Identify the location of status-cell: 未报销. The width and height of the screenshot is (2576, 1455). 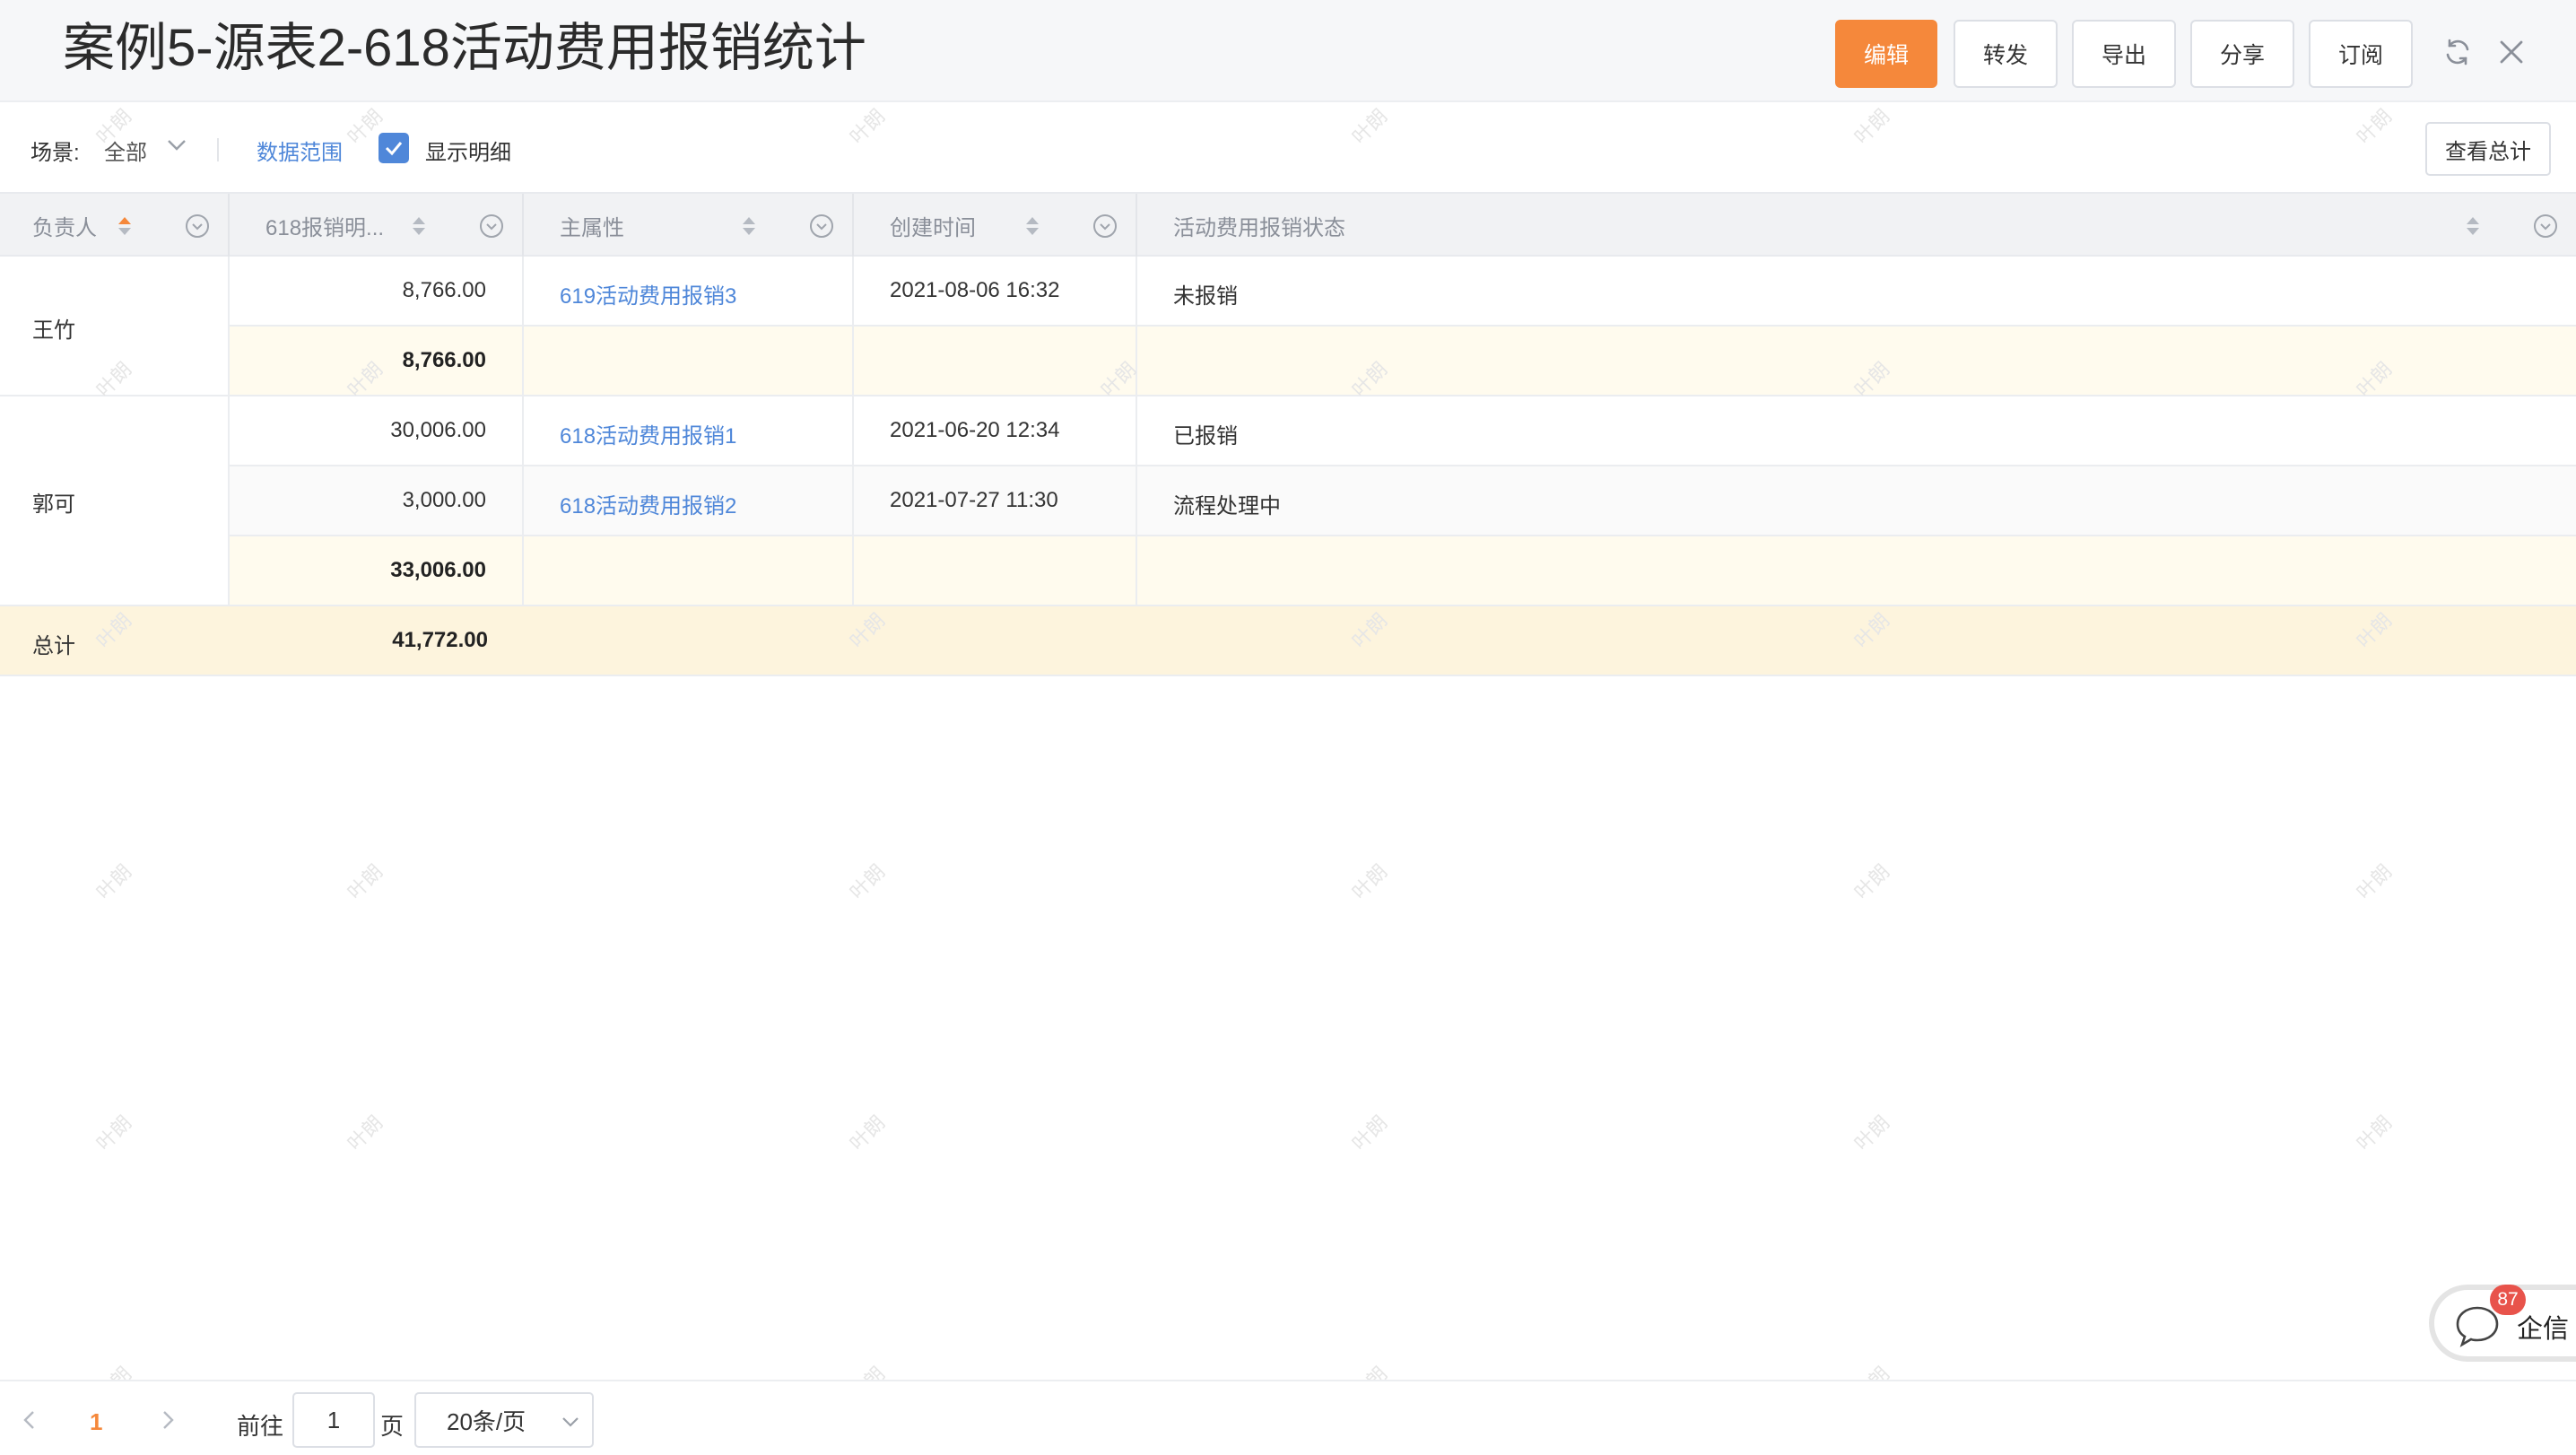
(1205, 296).